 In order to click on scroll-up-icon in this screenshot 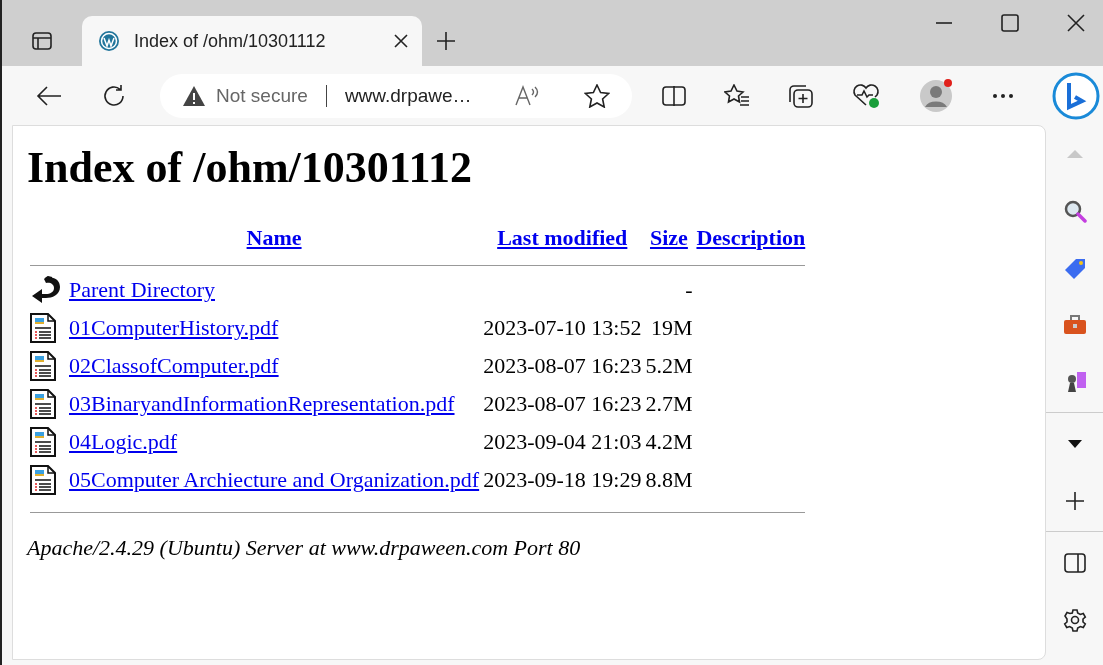, I will do `click(1074, 153)`.